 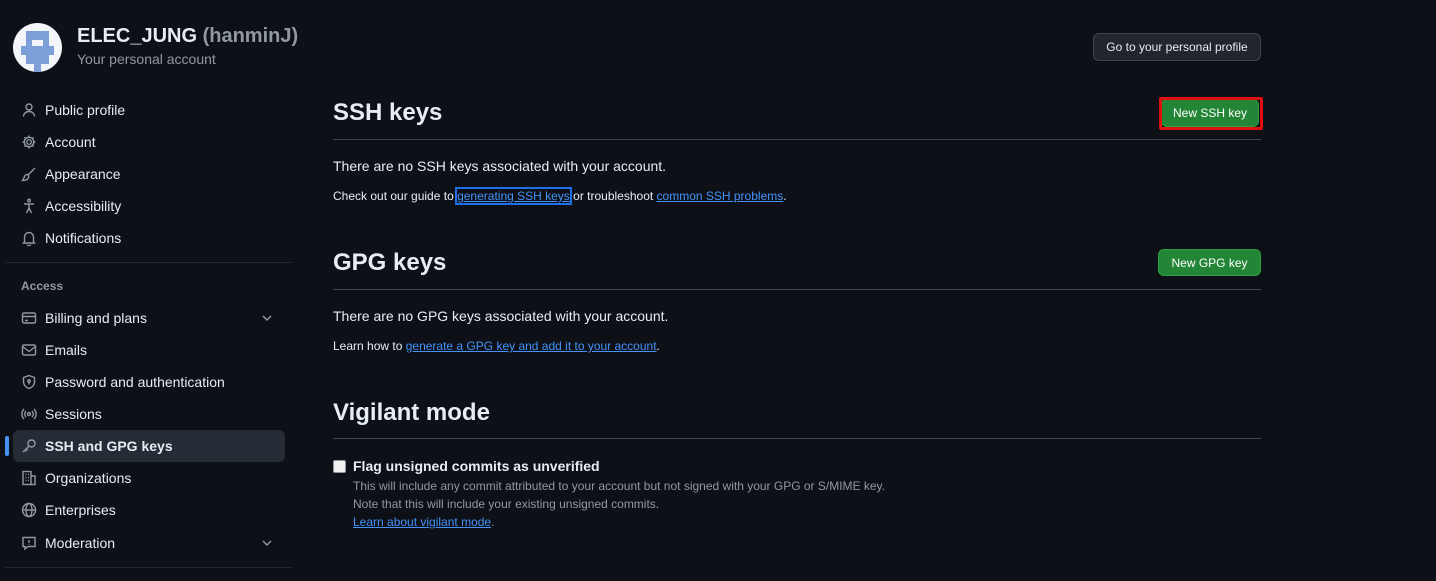 I want to click on sidebar-item-public-profile: Public profile, so click(x=149, y=110).